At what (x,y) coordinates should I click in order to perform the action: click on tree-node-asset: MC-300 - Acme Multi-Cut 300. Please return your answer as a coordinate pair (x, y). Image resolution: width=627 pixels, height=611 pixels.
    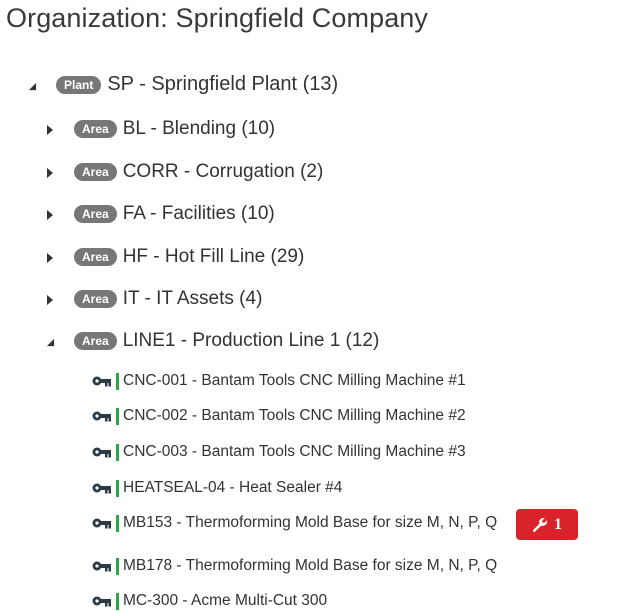
    Looking at the image, I should click on (209, 601).